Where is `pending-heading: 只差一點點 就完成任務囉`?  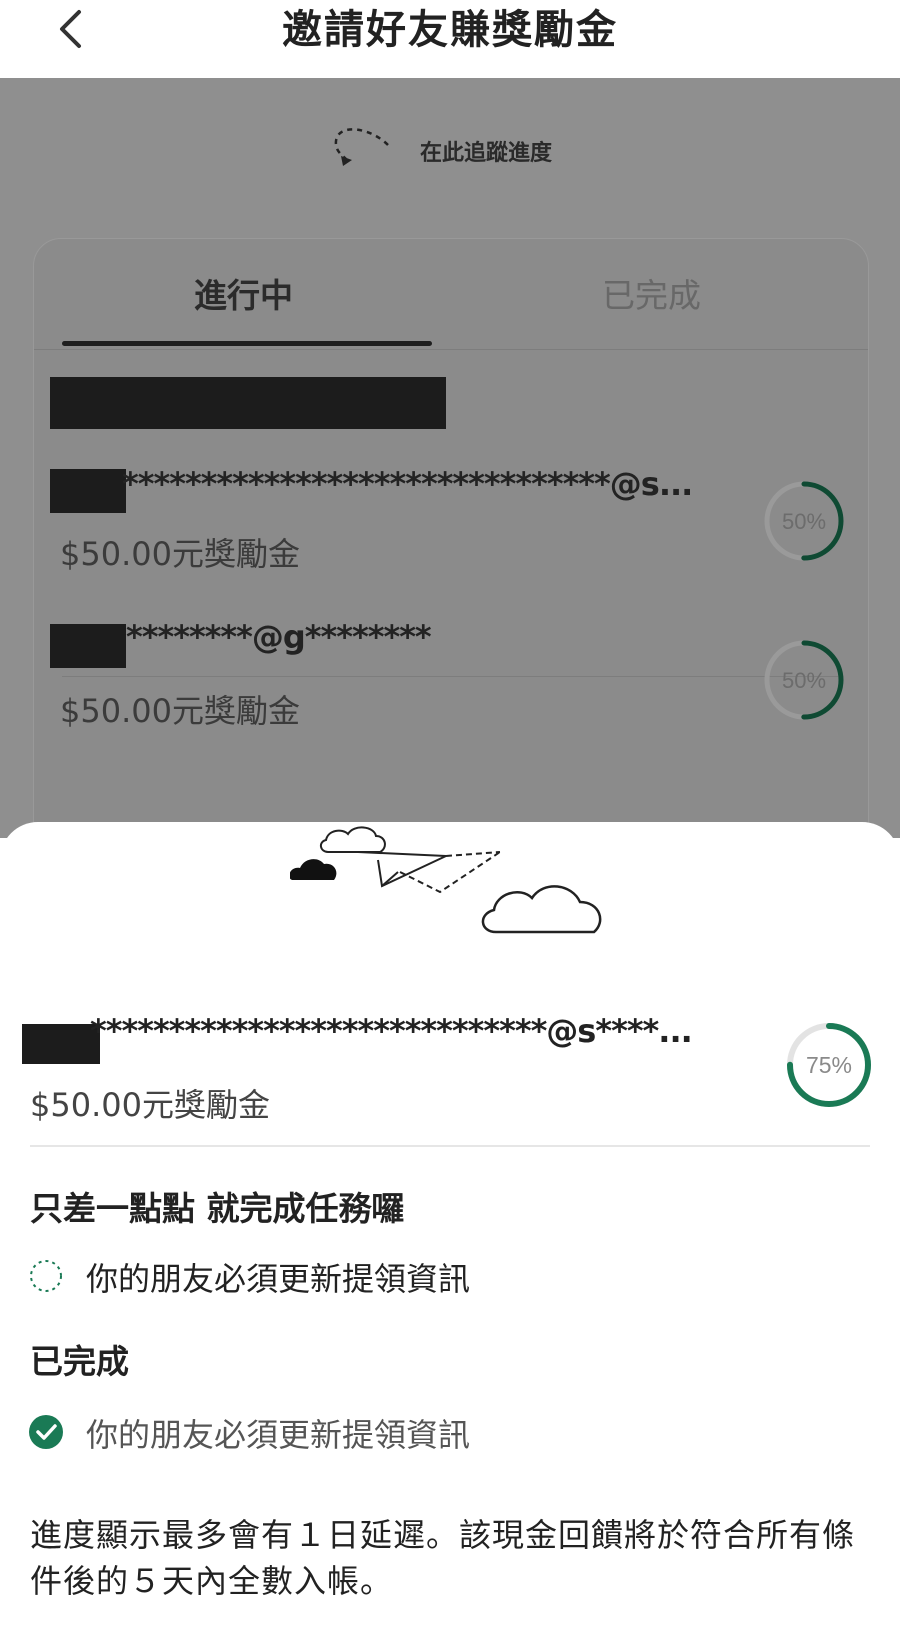 pending-heading: 只差一點點 就完成任務囉 is located at coordinates (217, 1208).